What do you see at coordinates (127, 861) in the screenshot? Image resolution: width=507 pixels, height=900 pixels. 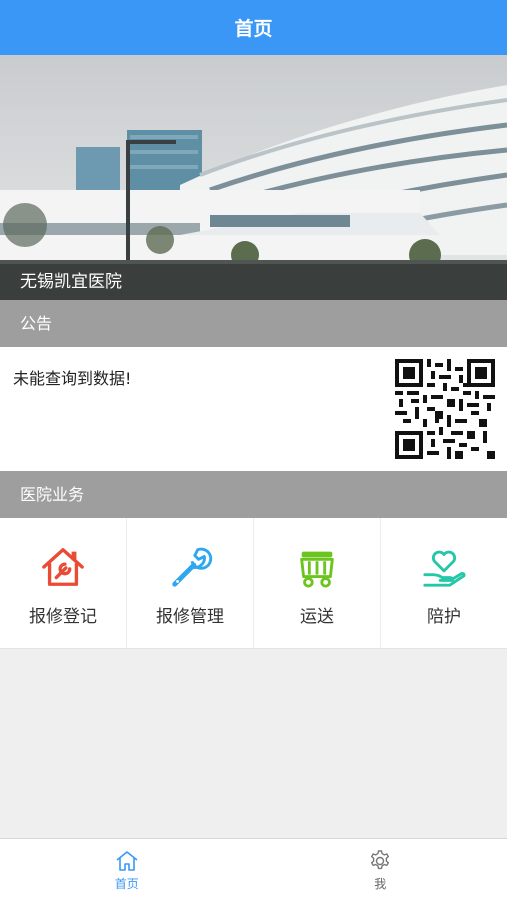 I see `home-icon` at bounding box center [127, 861].